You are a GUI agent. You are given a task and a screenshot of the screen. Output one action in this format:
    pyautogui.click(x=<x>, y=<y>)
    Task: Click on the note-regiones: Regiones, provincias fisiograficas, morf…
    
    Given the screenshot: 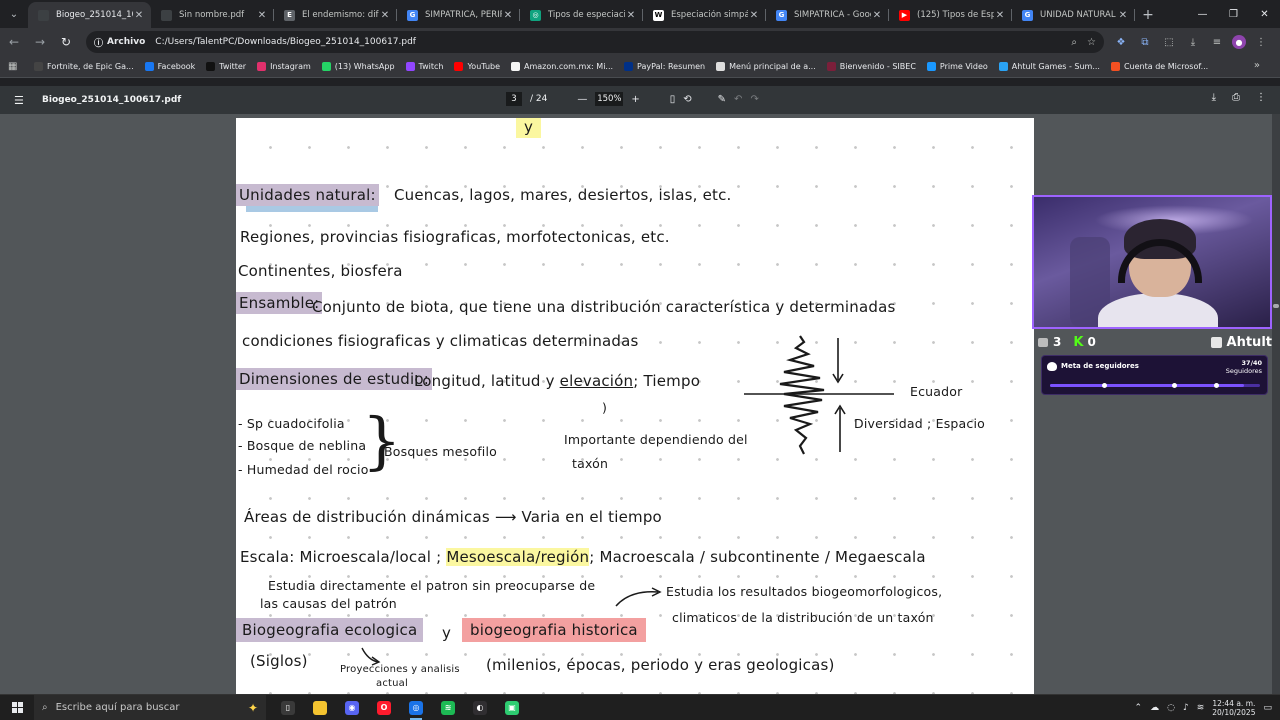 What is the action you would take?
    pyautogui.click(x=455, y=237)
    